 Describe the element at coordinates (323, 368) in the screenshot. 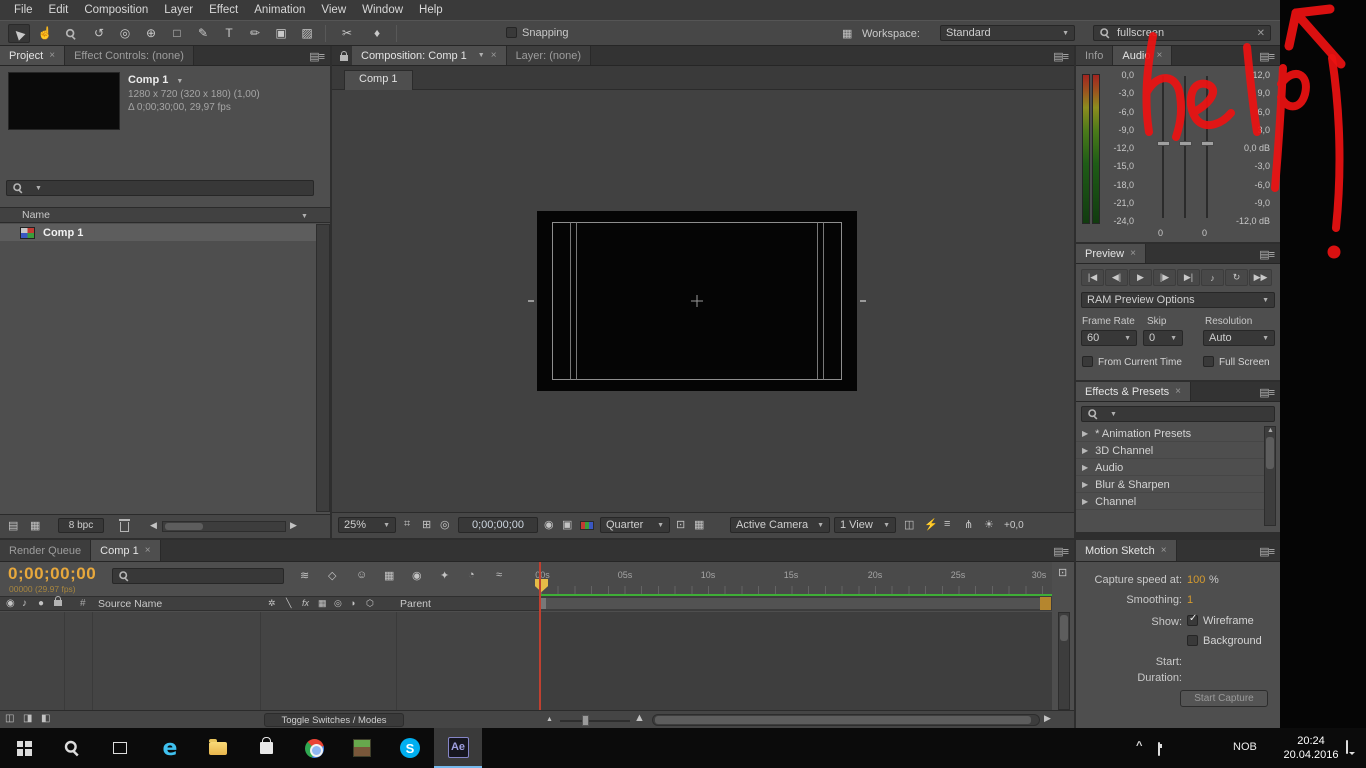

I see `project-scrollbar` at that location.